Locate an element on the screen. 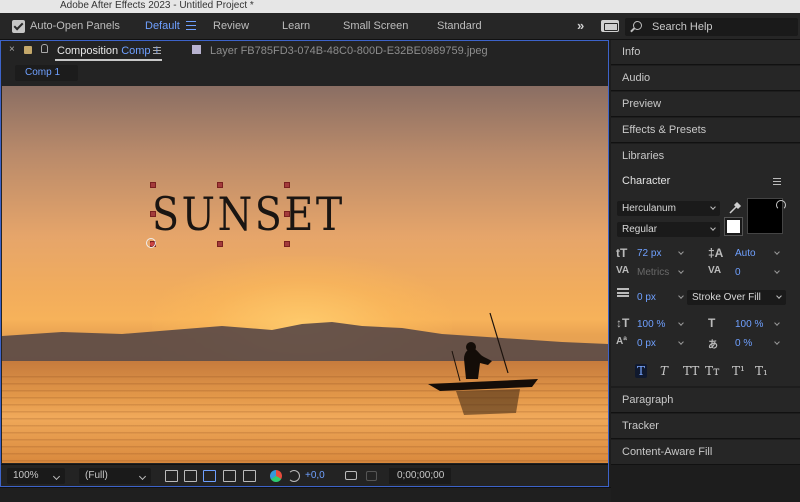 The height and width of the screenshot is (502, 800). stroke-mode-select: Stroke Over Fill is located at coordinates (736, 297).